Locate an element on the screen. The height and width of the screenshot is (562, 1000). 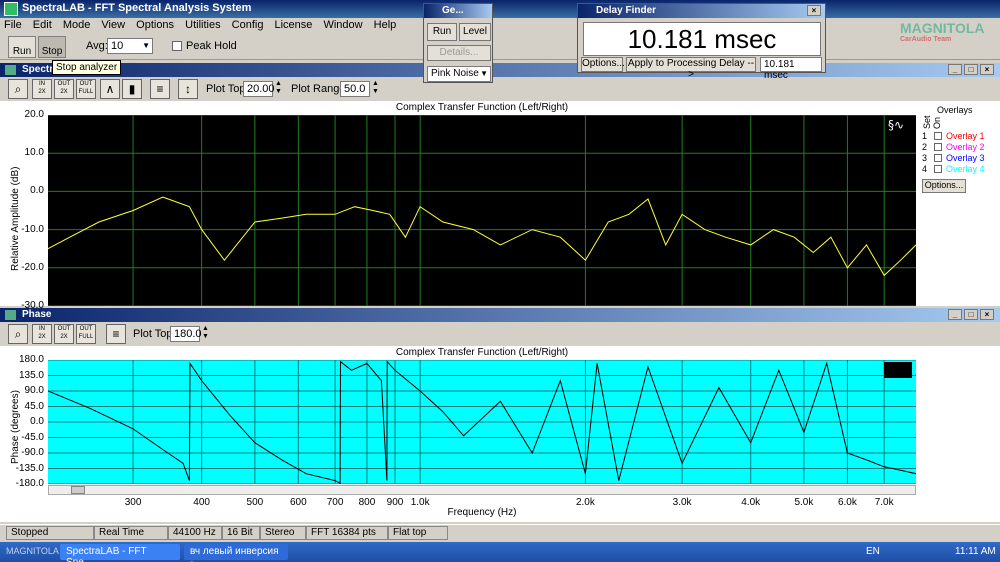
run-button: Run is located at coordinates (22, 47).